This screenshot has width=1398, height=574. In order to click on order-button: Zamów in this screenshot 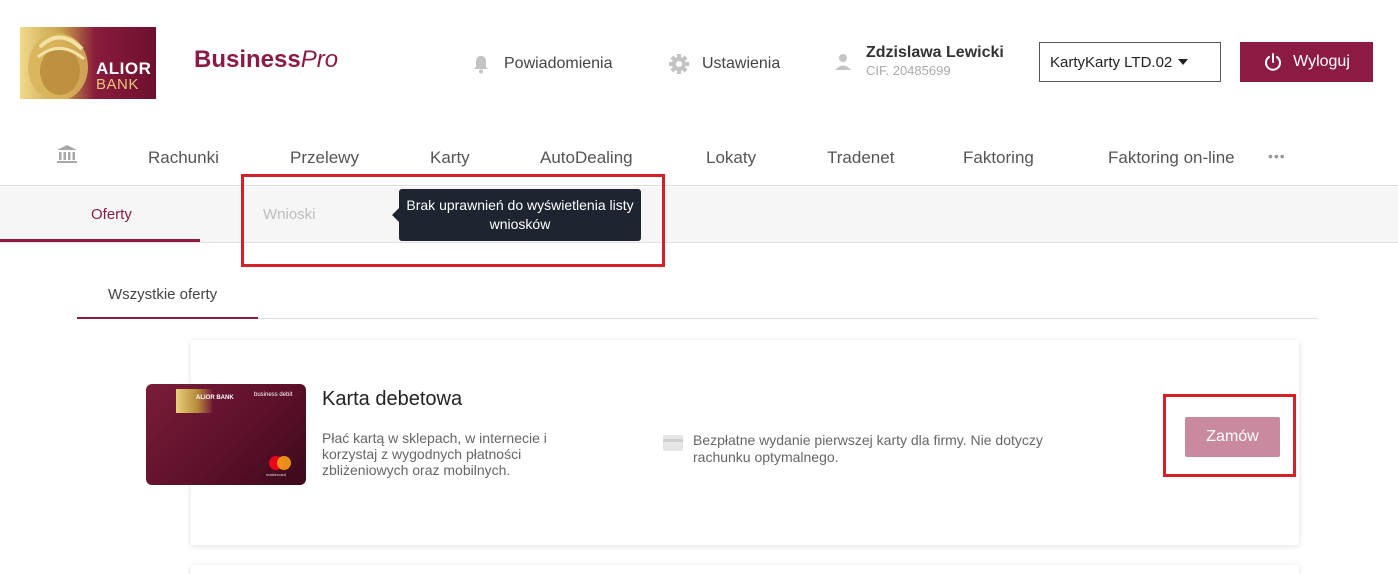, I will do `click(1232, 437)`.